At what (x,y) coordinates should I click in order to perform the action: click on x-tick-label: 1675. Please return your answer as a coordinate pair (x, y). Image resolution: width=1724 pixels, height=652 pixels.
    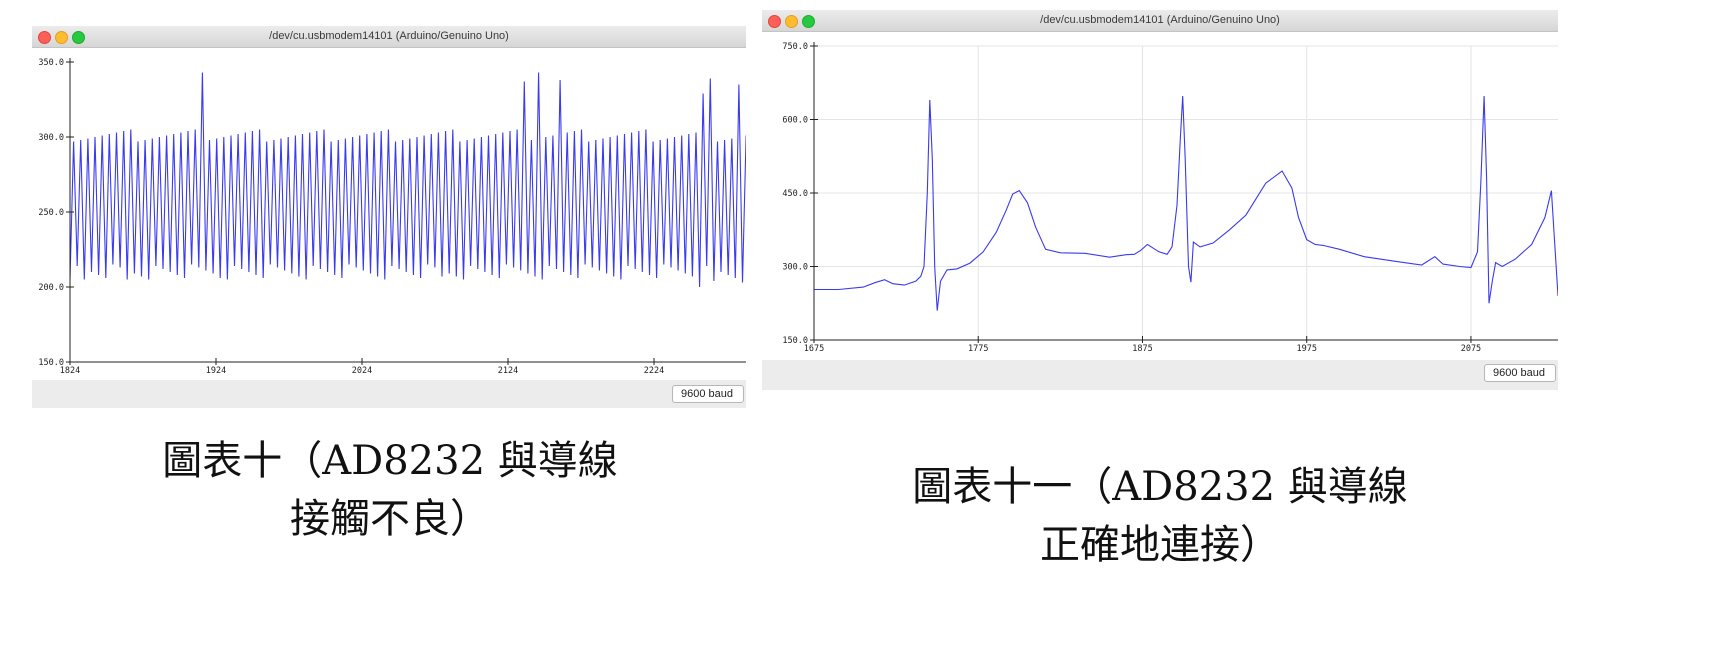
    Looking at the image, I should click on (814, 349).